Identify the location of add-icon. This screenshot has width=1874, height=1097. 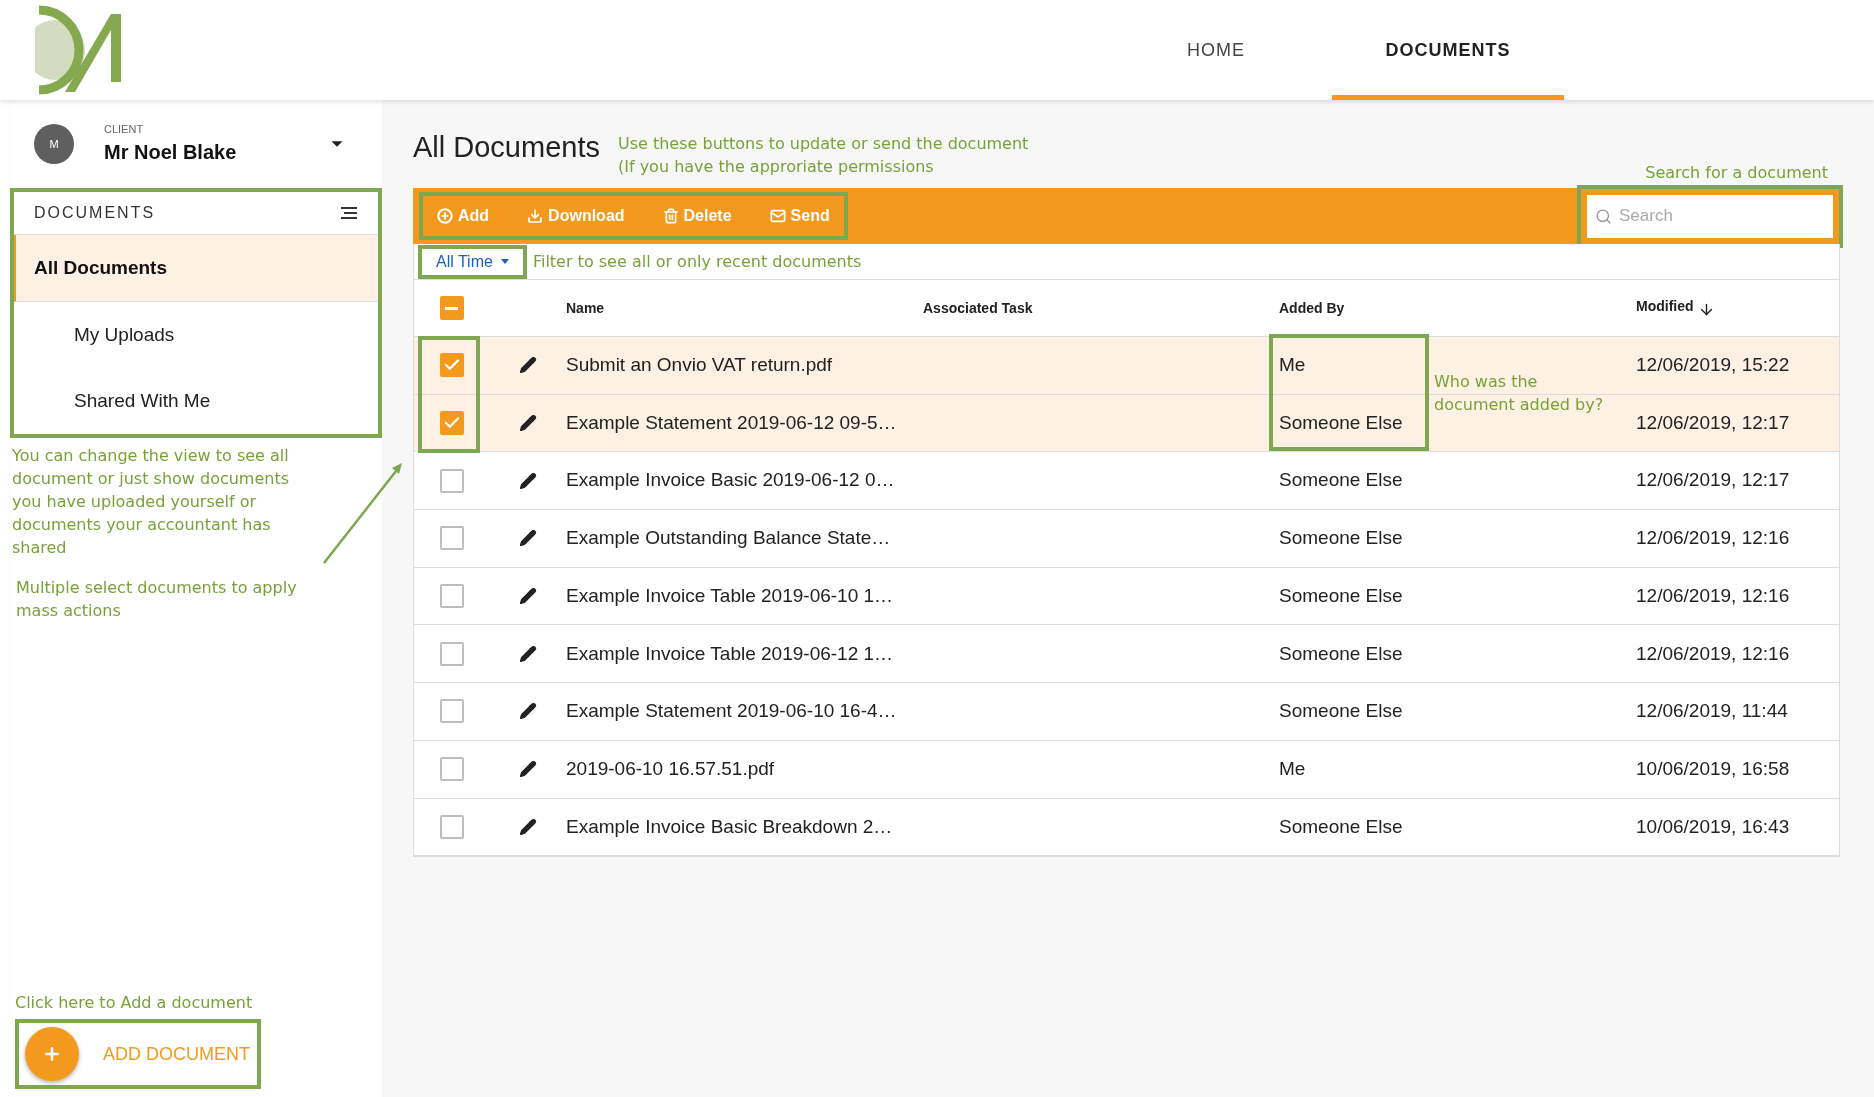
(445, 216).